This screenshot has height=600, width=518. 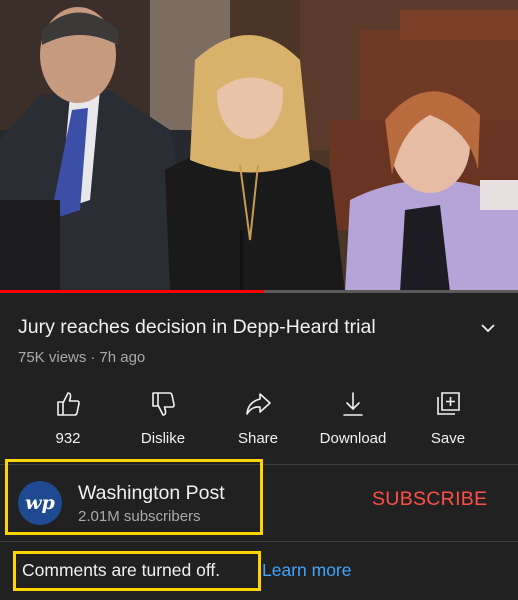 What do you see at coordinates (132, 291) in the screenshot?
I see `video-progress-played` at bounding box center [132, 291].